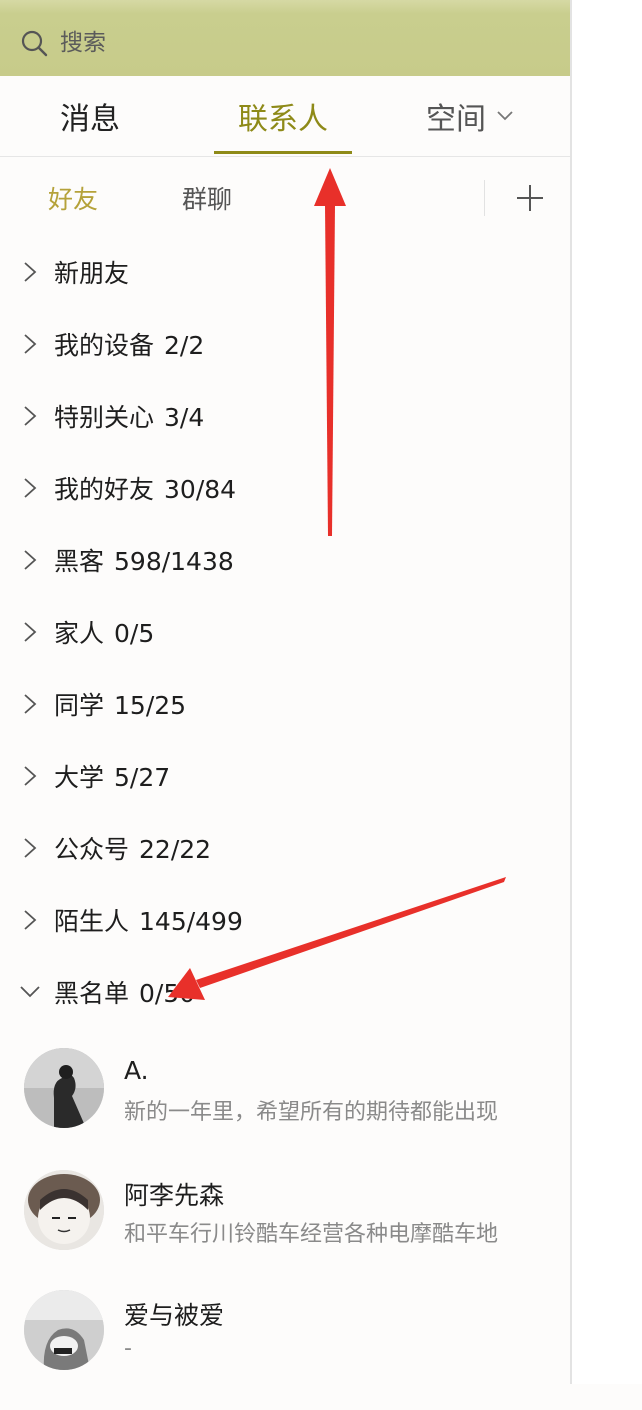  What do you see at coordinates (79, 633) in the screenshot?
I see `group-name: 家人` at bounding box center [79, 633].